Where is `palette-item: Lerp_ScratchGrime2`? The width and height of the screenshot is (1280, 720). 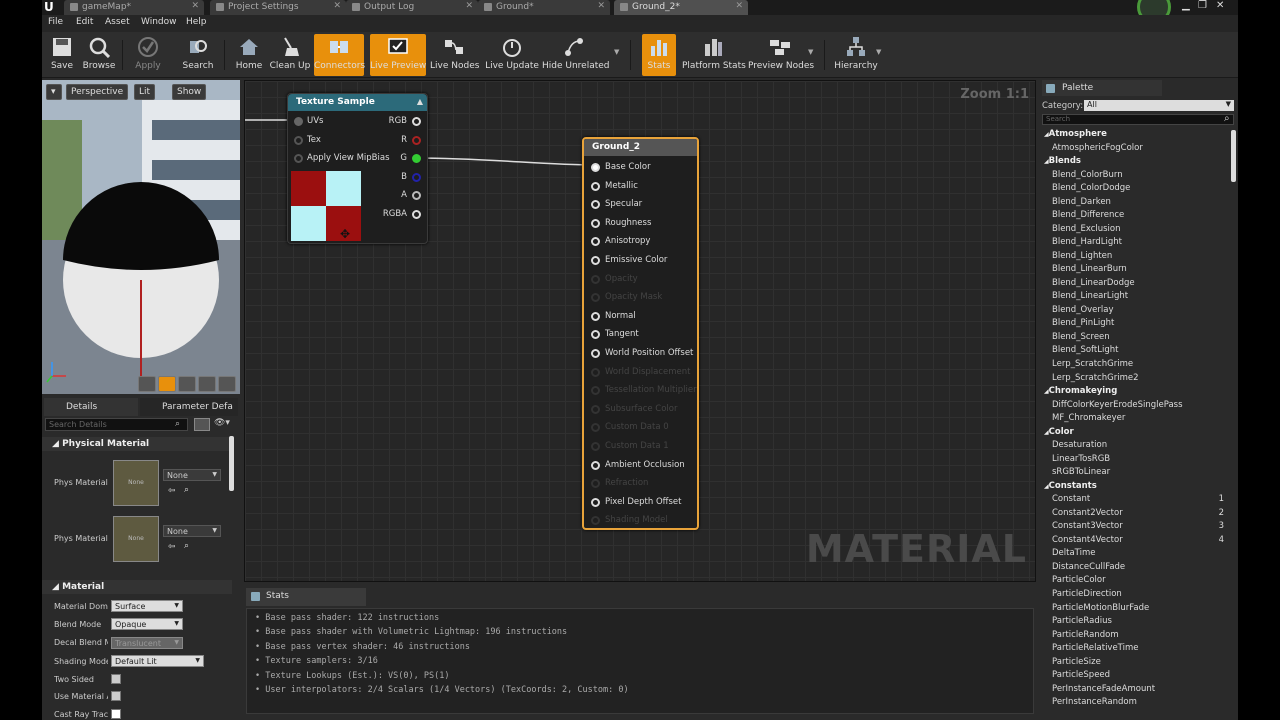
palette-item: Lerp_ScratchGrime2 is located at coordinates (1095, 378).